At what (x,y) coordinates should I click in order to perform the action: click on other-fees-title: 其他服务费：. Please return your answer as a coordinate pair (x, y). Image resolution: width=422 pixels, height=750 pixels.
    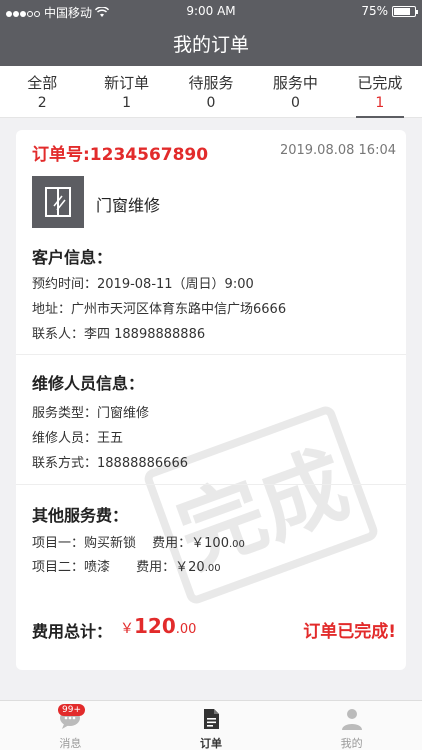
    Looking at the image, I should click on (80, 515).